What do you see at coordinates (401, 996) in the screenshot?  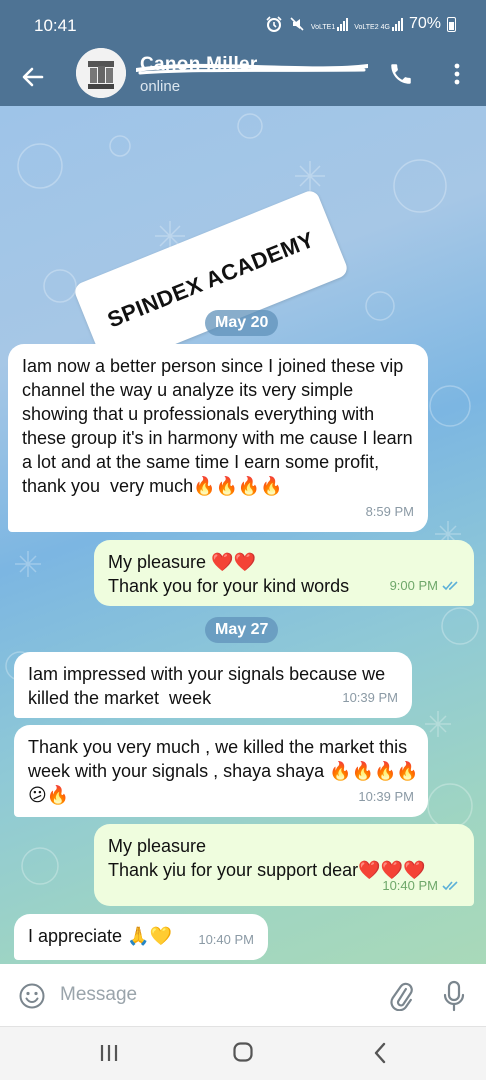 I see `paperclip-icon` at bounding box center [401, 996].